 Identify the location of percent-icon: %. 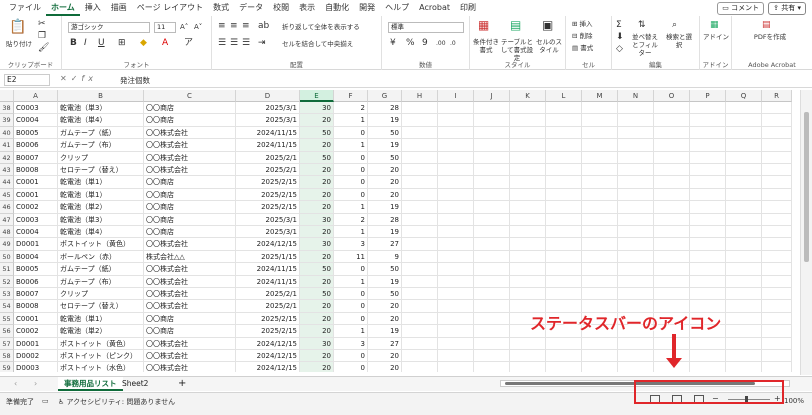
(410, 43).